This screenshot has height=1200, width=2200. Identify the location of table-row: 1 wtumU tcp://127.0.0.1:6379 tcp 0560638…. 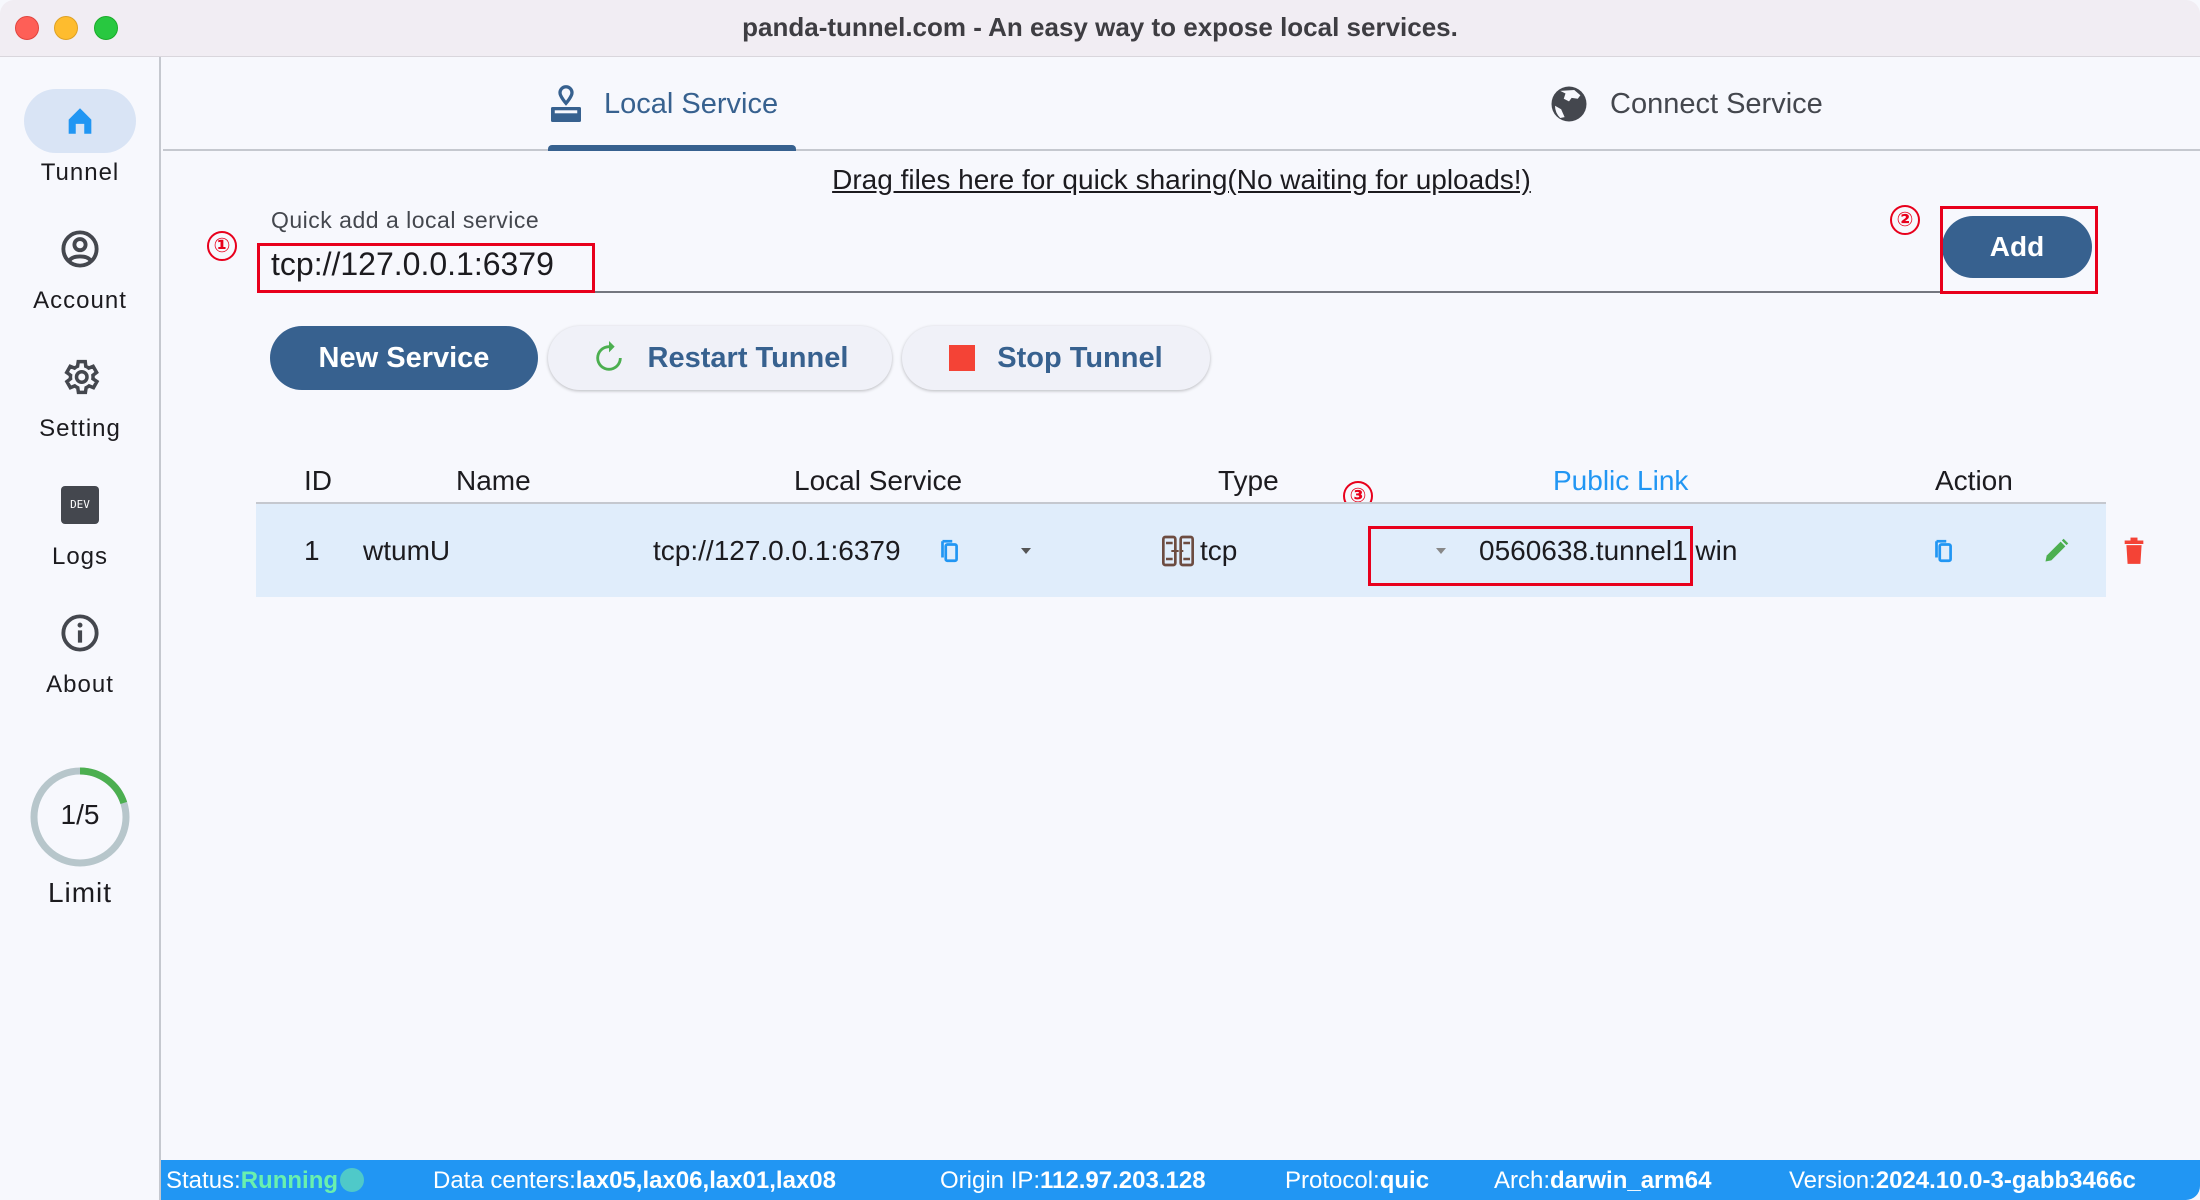
(1200, 550).